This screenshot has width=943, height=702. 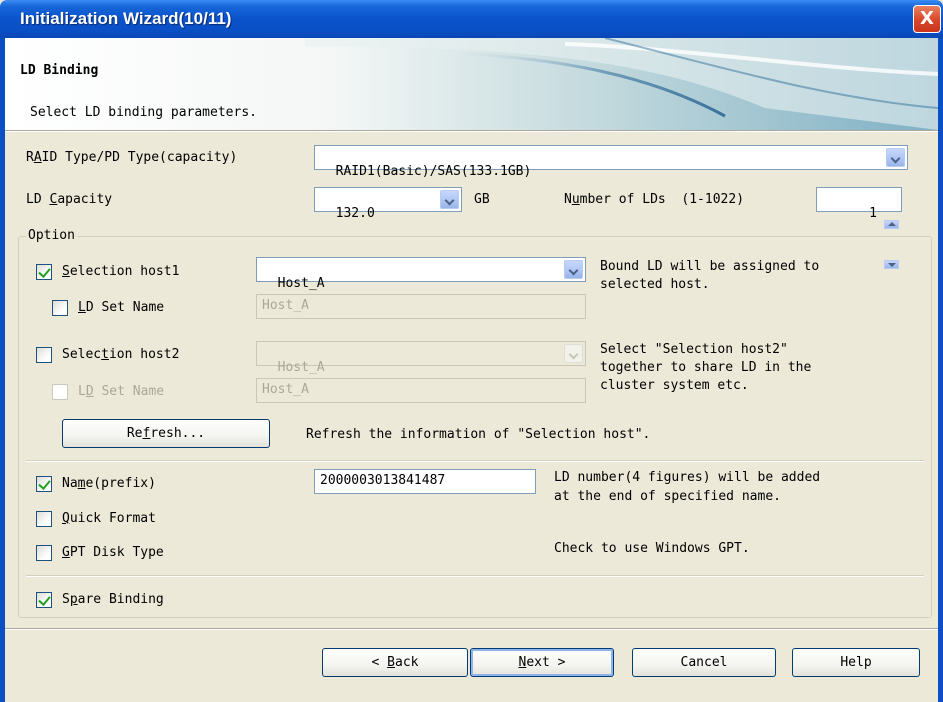 What do you see at coordinates (355, 213) in the screenshot?
I see `ld-capacity-value: 132.0` at bounding box center [355, 213].